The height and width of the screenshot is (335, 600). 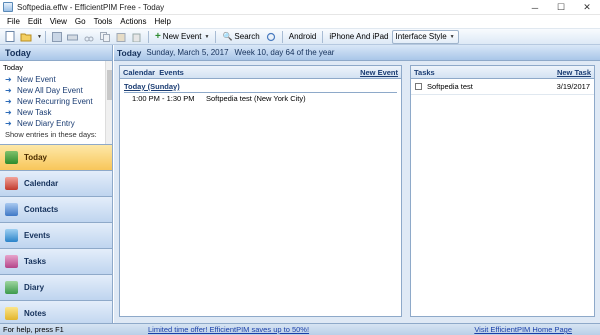 I want to click on menu-actions: Actions, so click(x=133, y=21).